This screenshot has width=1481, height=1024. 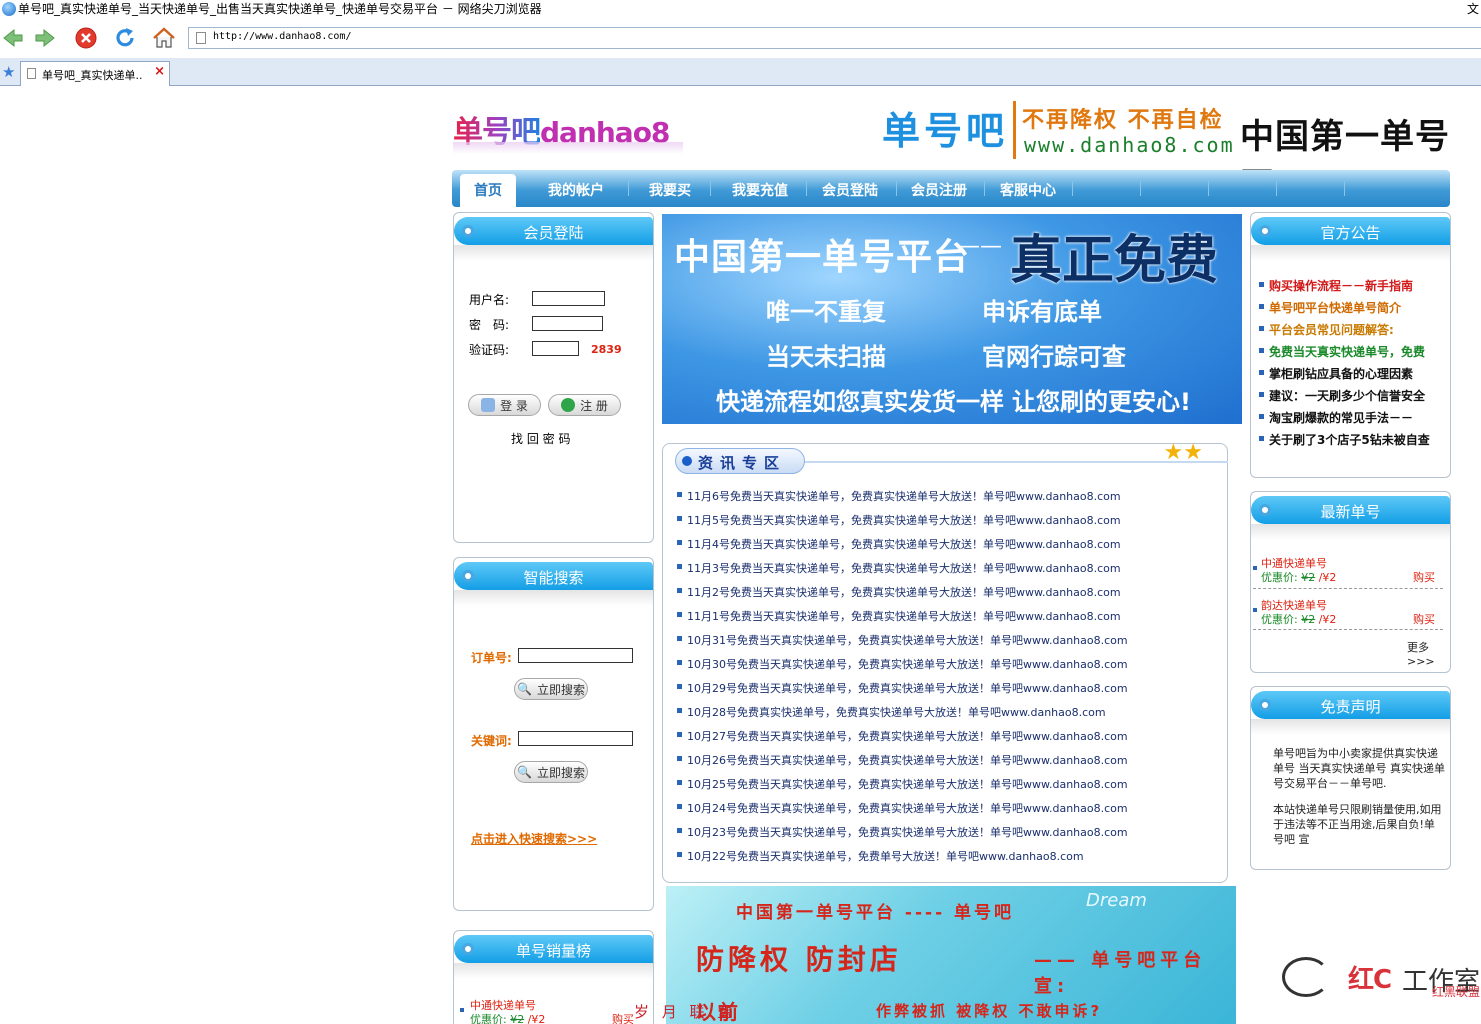 I want to click on nav-home: 首页, so click(x=488, y=190).